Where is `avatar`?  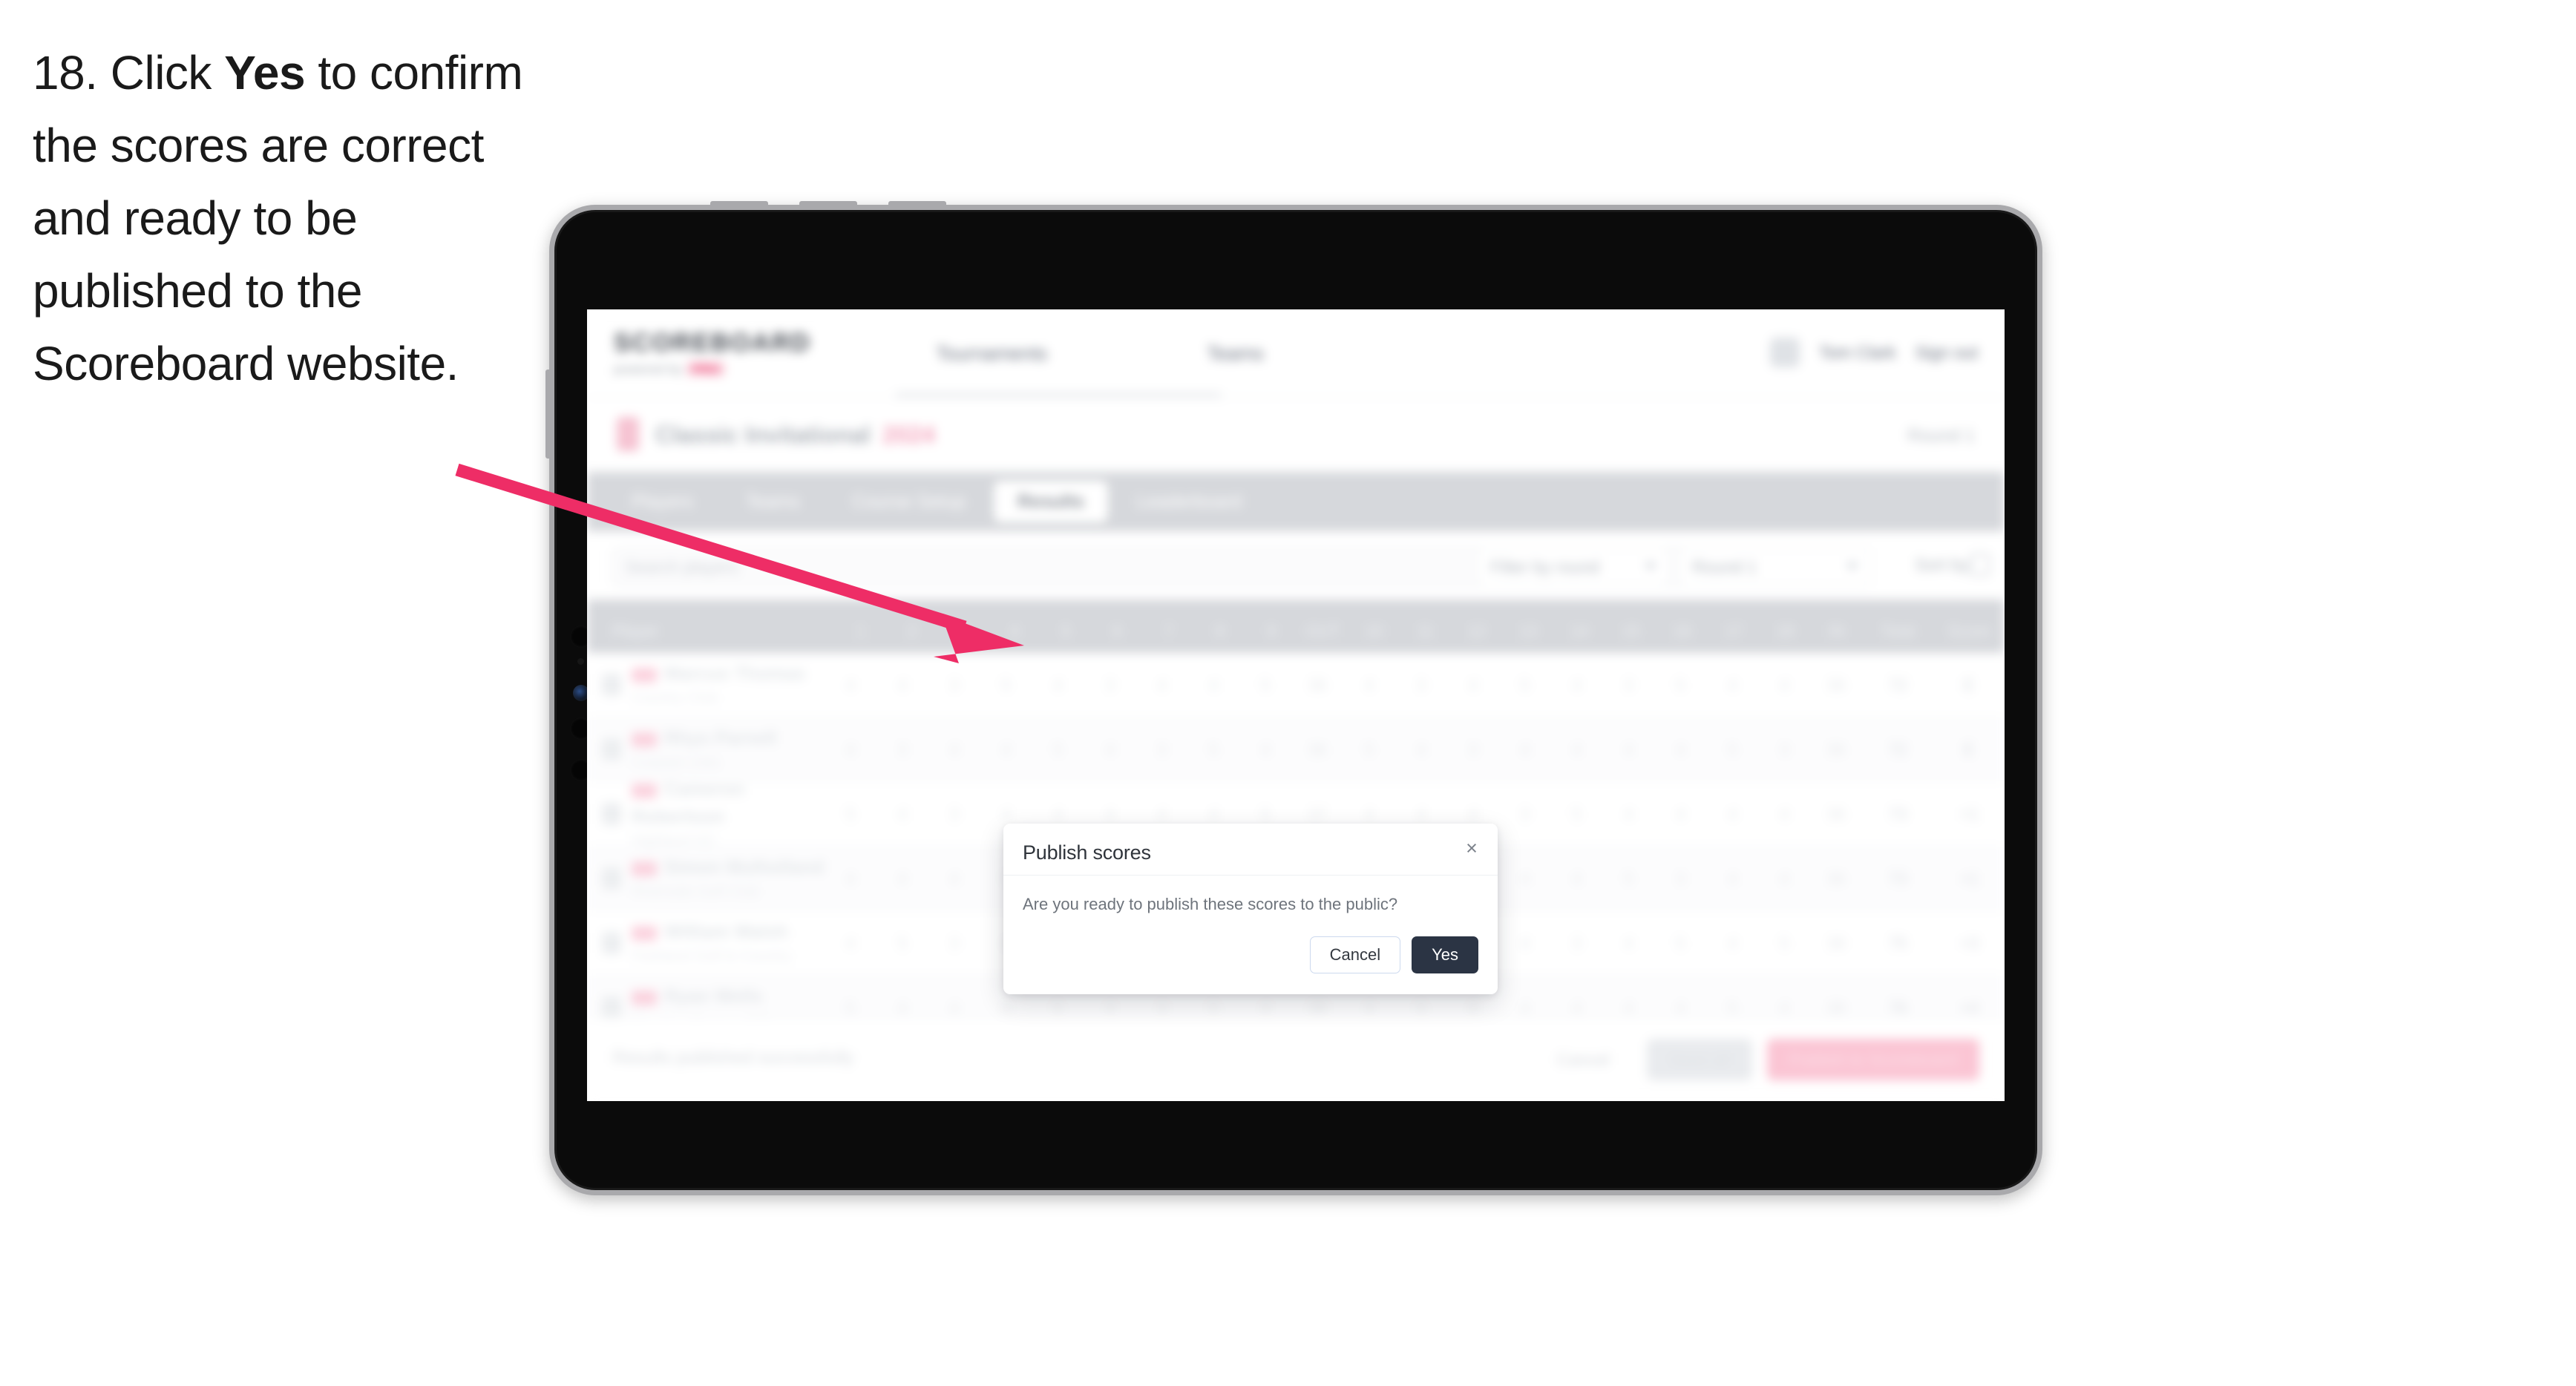 avatar is located at coordinates (1785, 352).